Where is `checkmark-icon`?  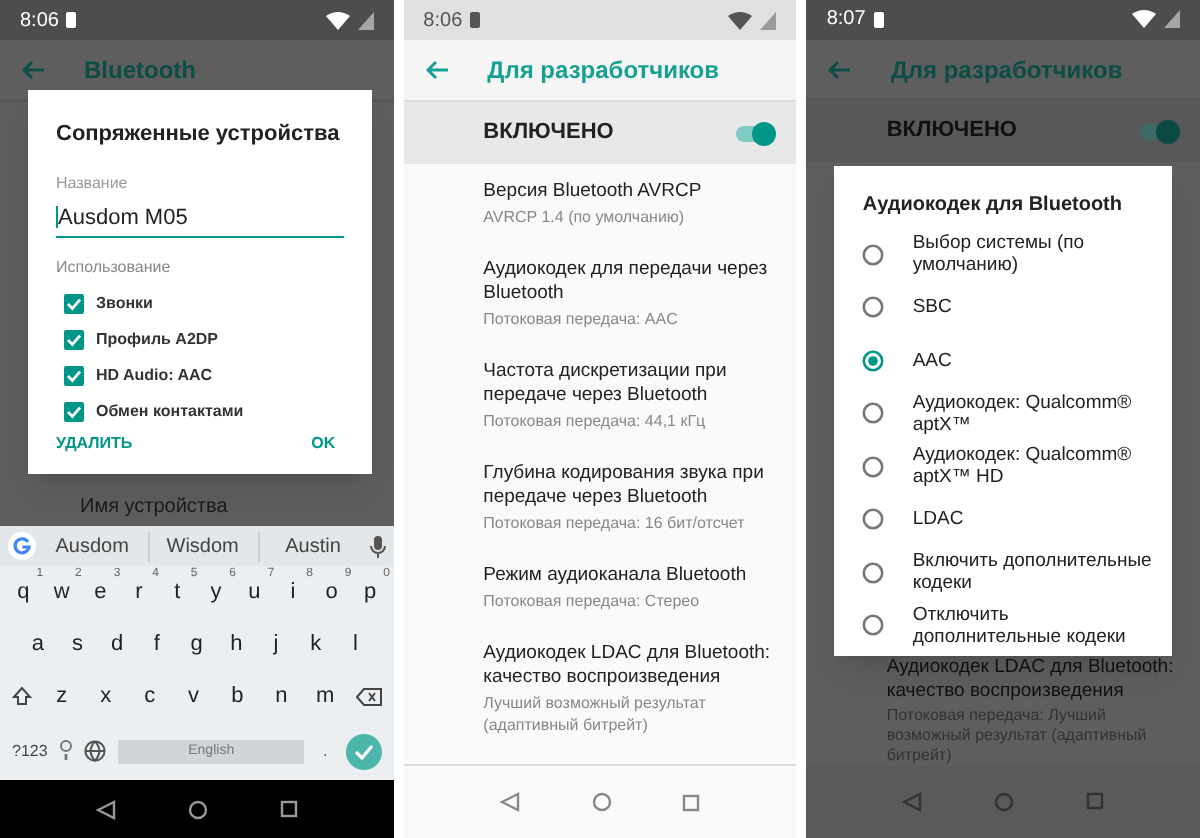
checkmark-icon is located at coordinates (363, 751).